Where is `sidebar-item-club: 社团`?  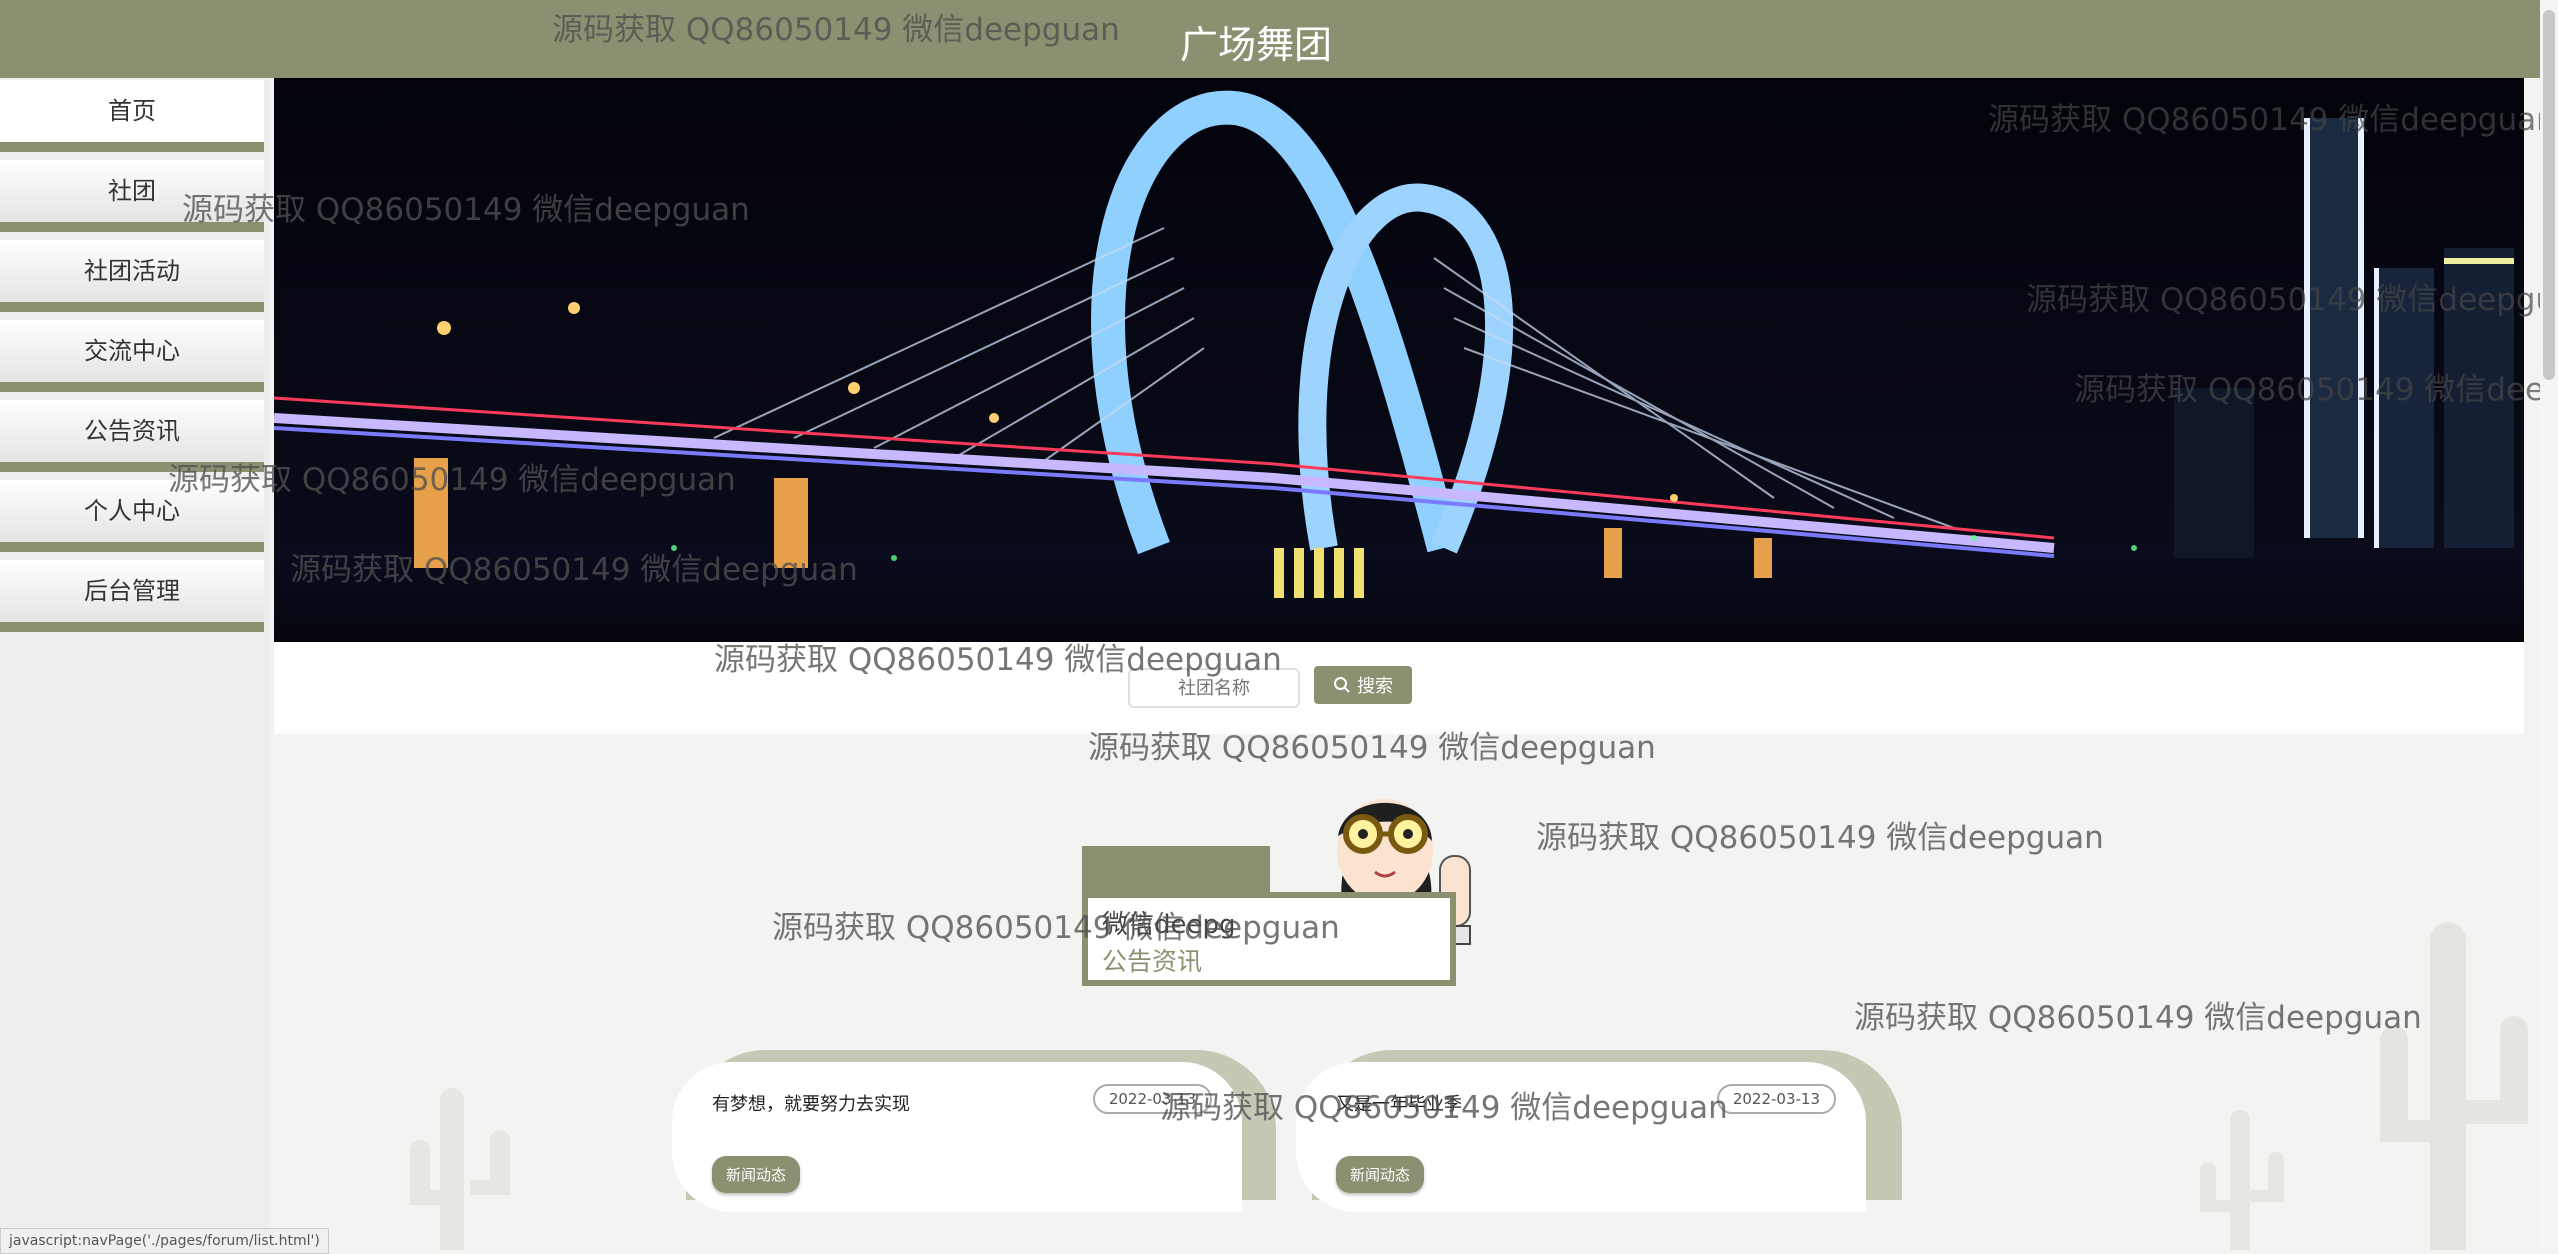 sidebar-item-club: 社团 is located at coordinates (132, 196).